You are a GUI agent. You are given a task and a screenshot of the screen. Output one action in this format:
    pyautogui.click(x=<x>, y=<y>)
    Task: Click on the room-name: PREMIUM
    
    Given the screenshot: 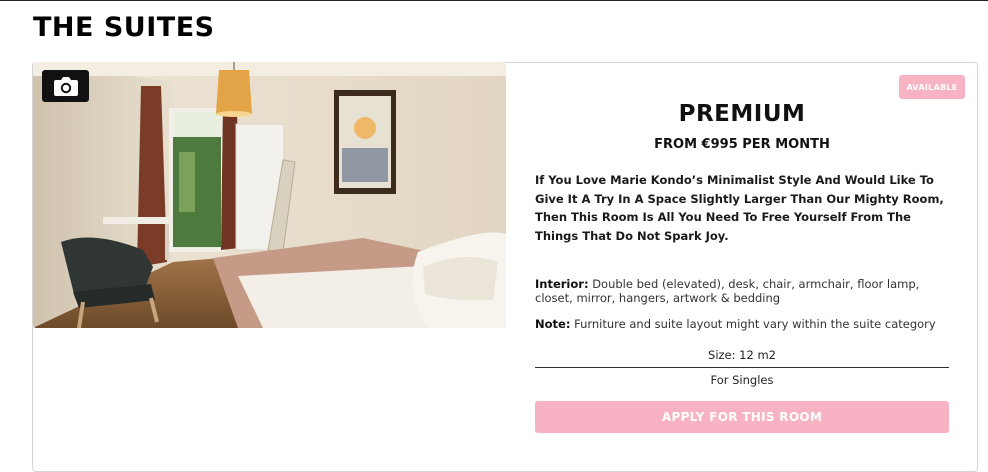 What is the action you would take?
    pyautogui.click(x=742, y=114)
    